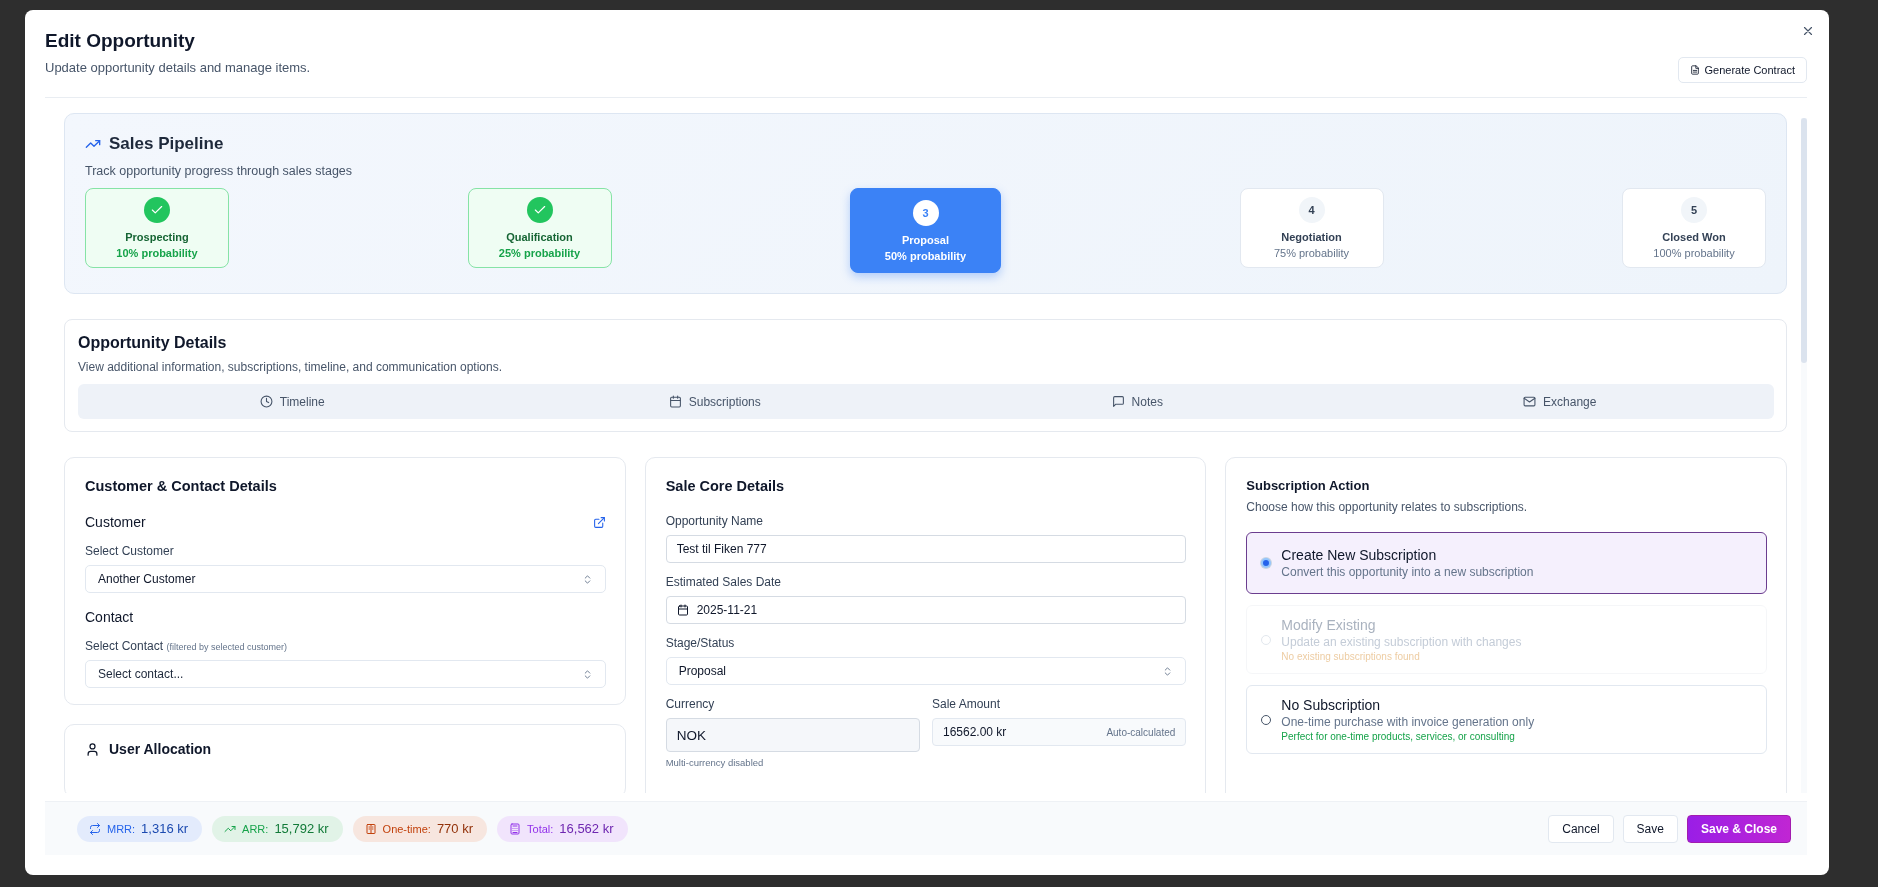  Describe the element at coordinates (1311, 237) in the screenshot. I see `stage-name: Negotiation` at that location.